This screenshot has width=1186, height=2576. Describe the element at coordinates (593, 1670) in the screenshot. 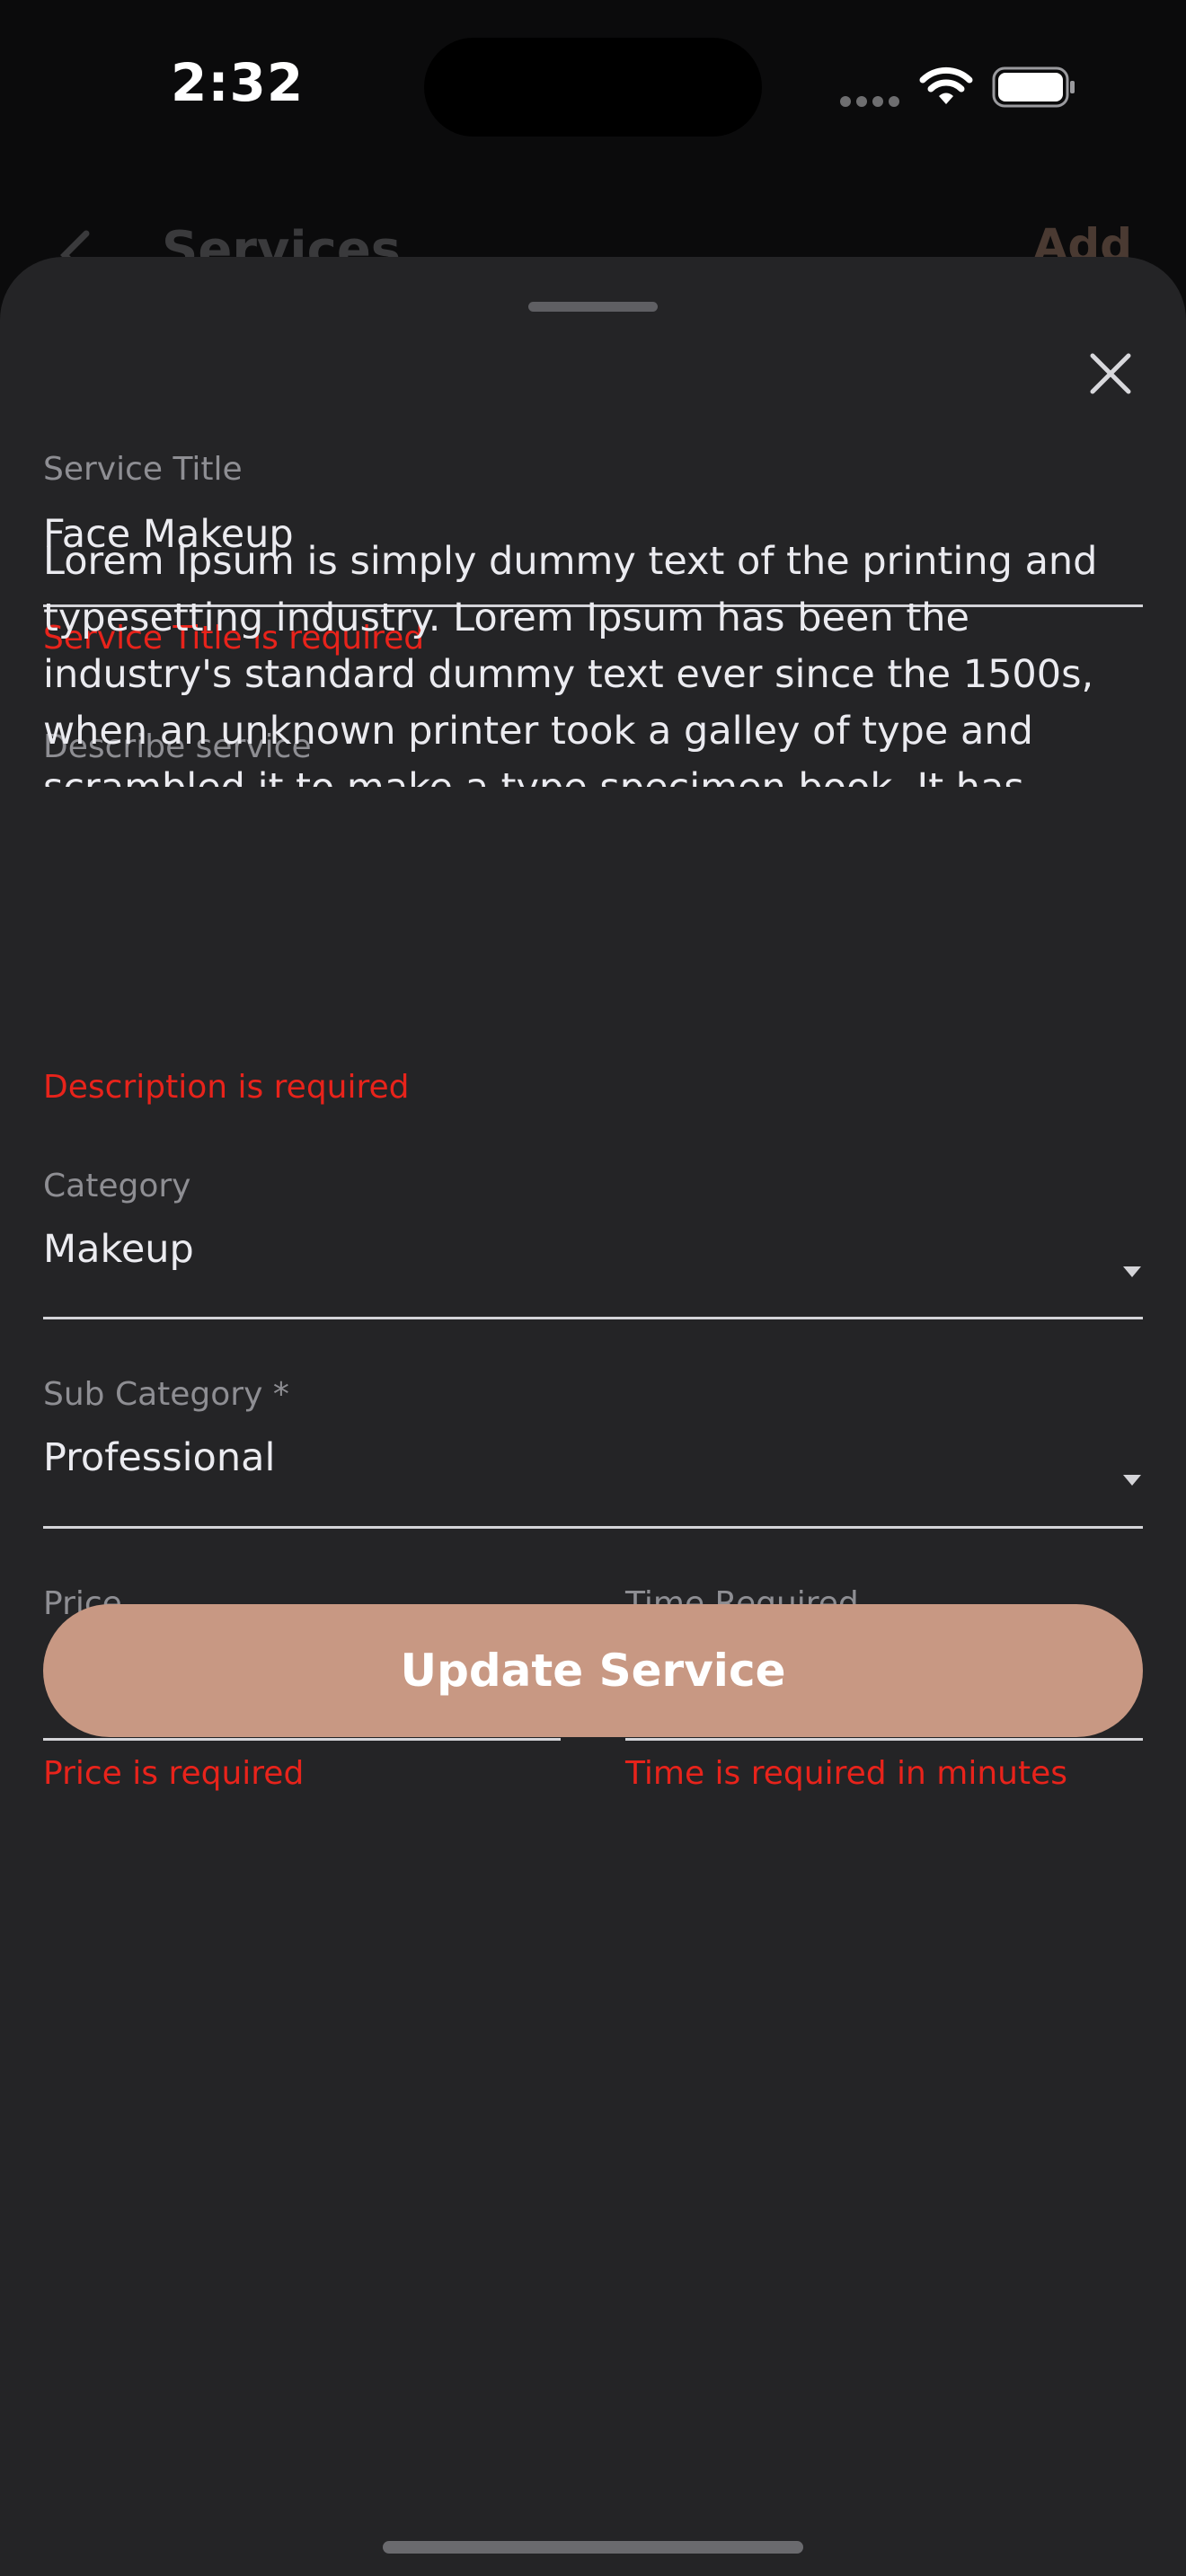

I see `update-service-button: Update Service` at that location.